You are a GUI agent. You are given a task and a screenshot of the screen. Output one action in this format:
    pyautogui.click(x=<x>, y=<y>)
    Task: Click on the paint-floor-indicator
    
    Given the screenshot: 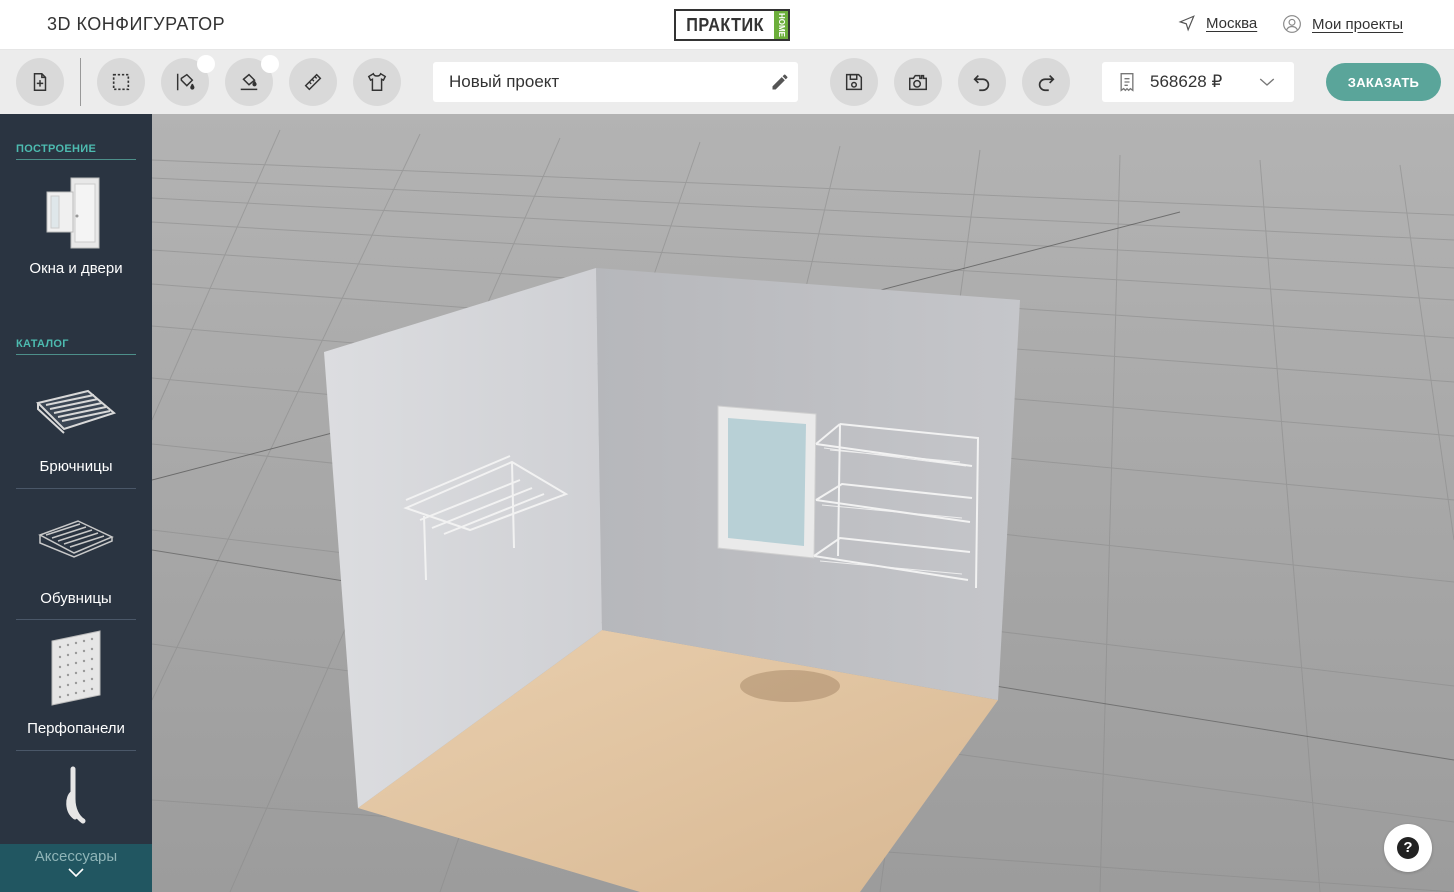 What is the action you would take?
    pyautogui.click(x=270, y=64)
    